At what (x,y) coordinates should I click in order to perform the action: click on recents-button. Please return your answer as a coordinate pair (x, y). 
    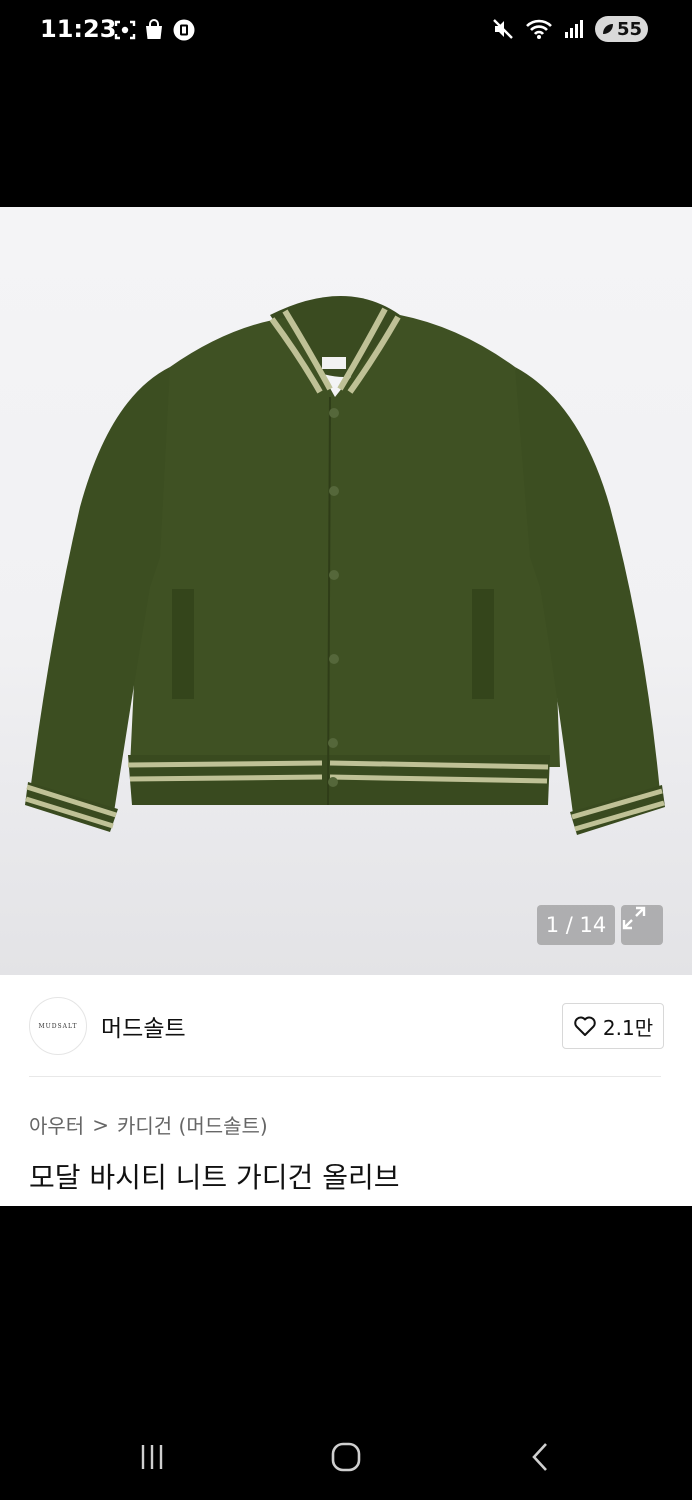
    Looking at the image, I should click on (152, 1457).